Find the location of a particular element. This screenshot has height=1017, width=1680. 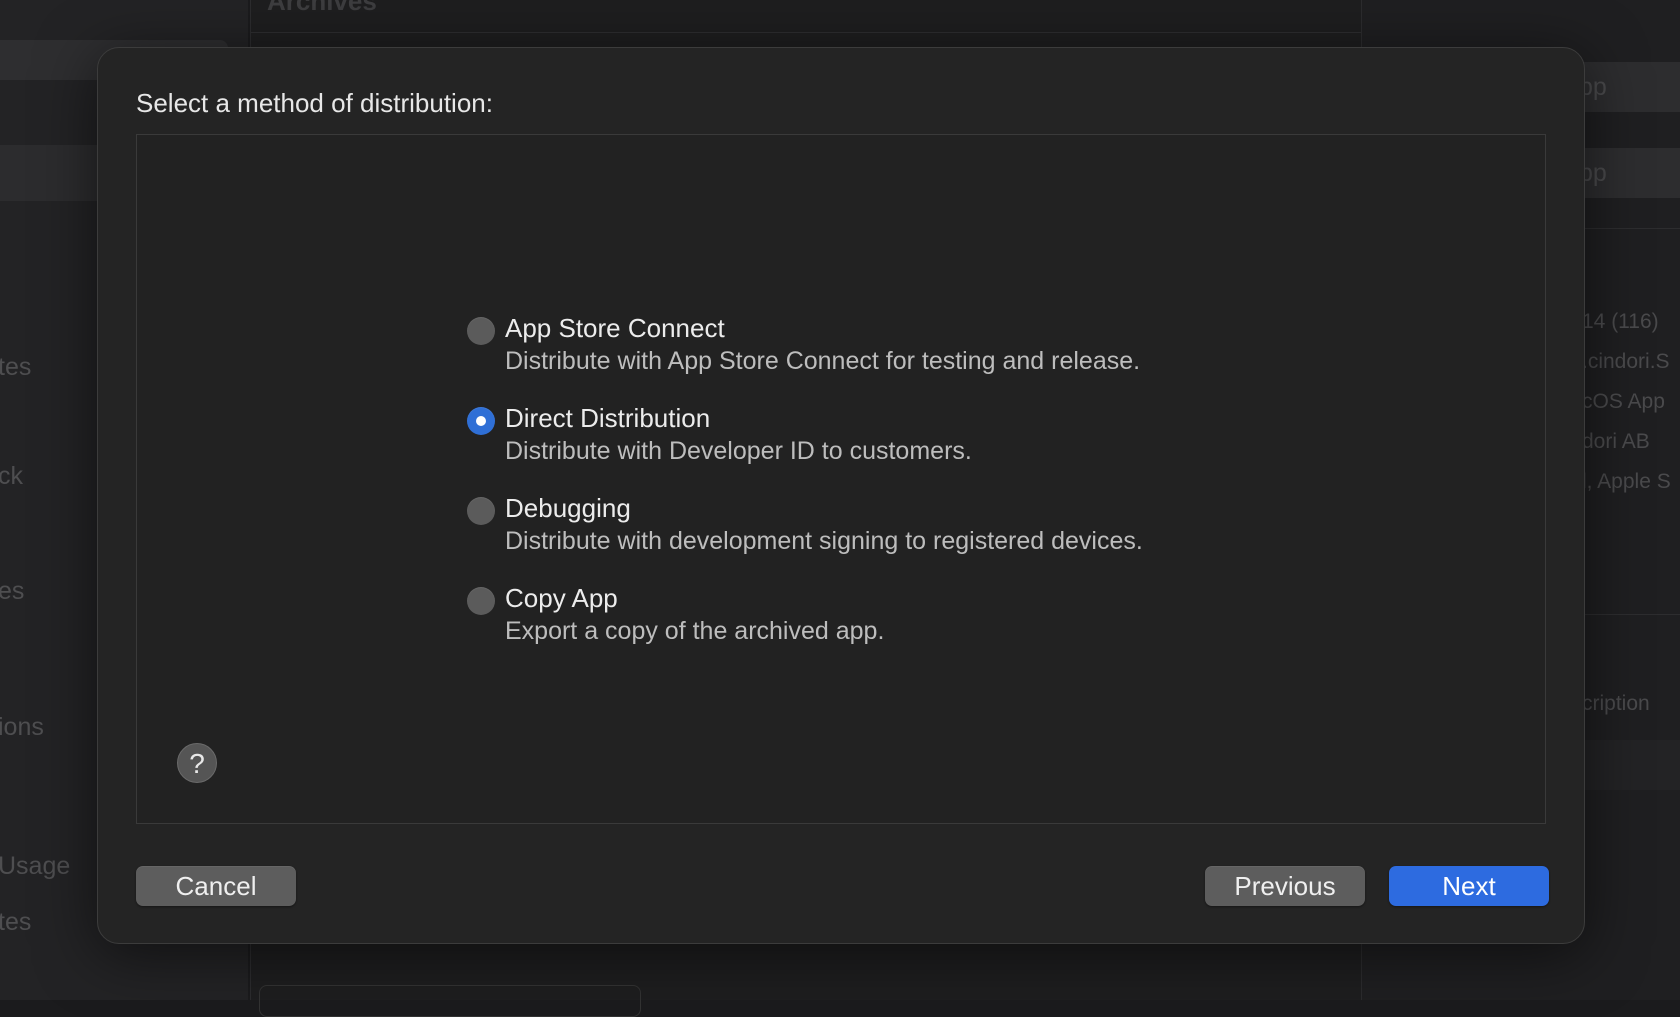

option-label: App Store Connect is located at coordinates (615, 328).